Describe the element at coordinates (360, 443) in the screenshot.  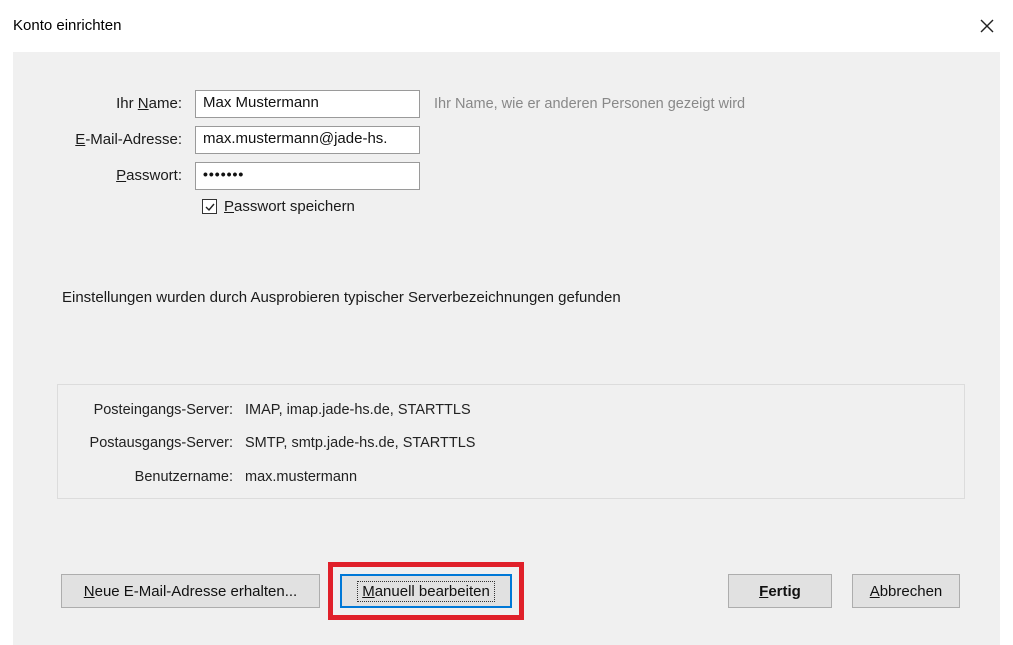
I see `outgoing-server-value: SMTP, smtp.jade-hs.de, STARTTLS` at that location.